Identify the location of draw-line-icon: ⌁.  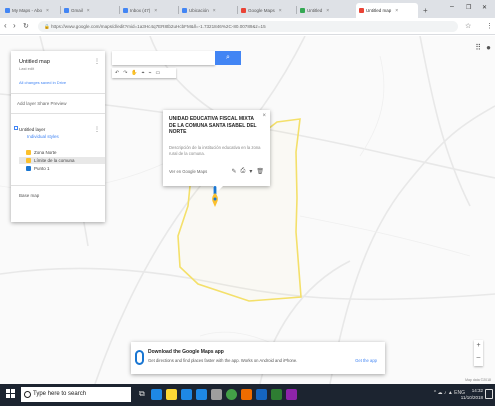
(149, 73).